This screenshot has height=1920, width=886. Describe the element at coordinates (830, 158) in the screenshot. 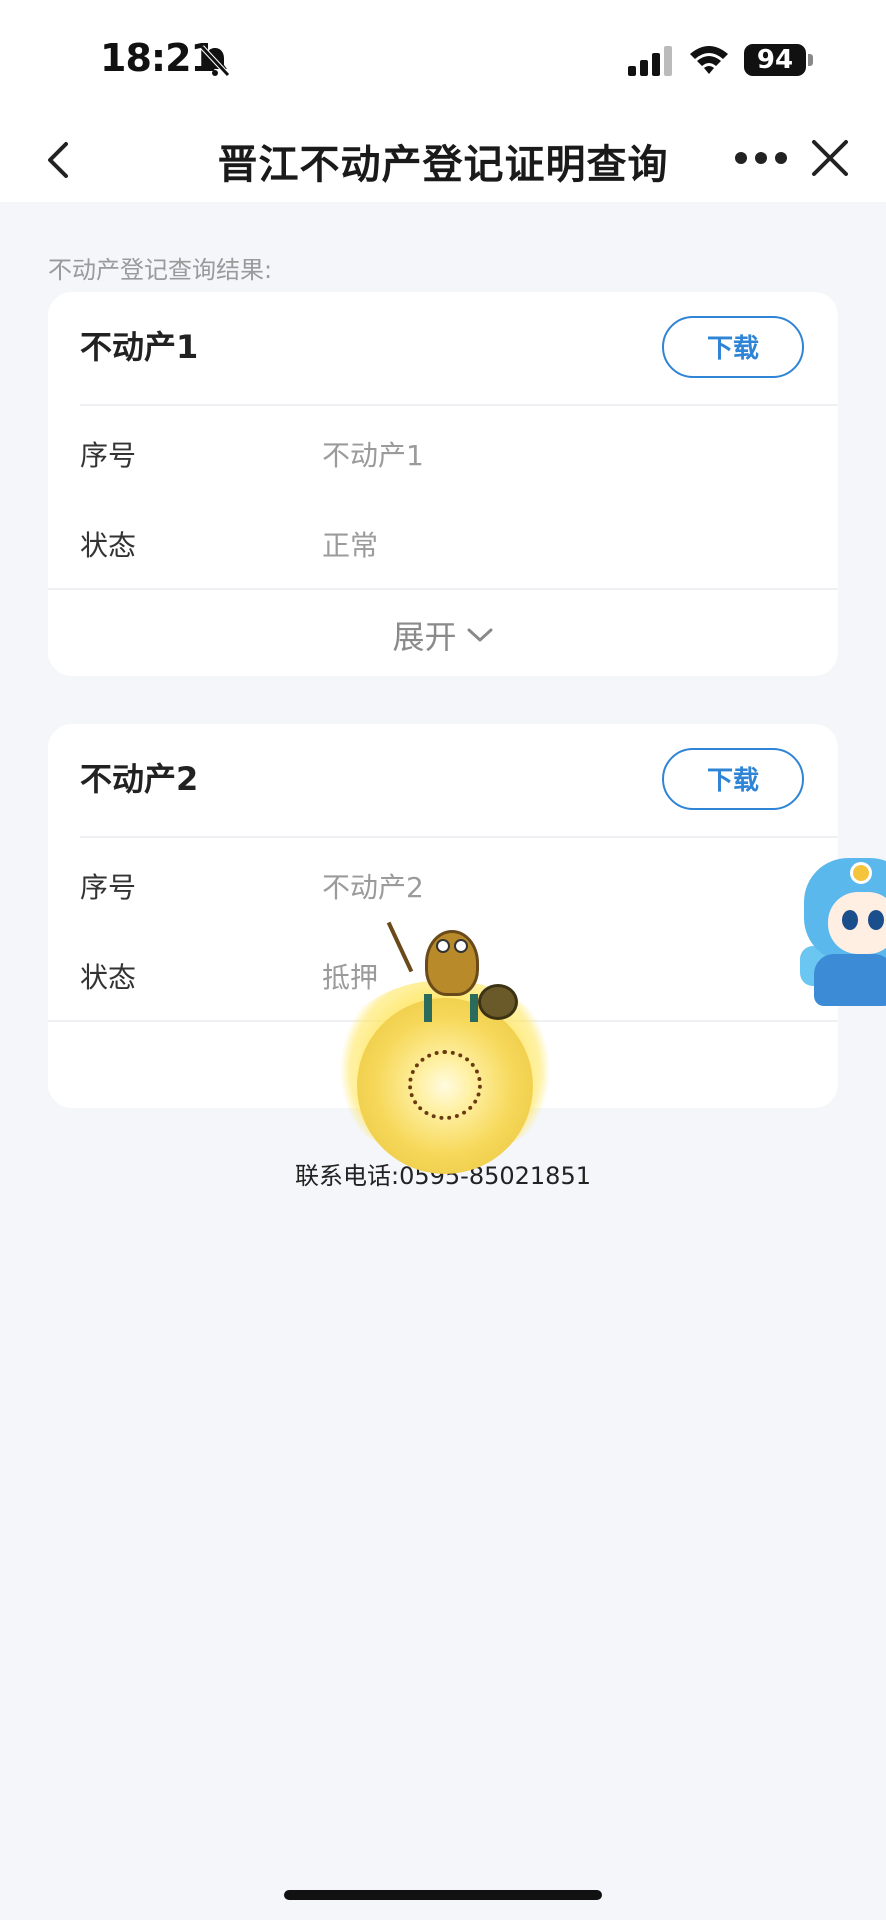

I see `close-icon` at that location.